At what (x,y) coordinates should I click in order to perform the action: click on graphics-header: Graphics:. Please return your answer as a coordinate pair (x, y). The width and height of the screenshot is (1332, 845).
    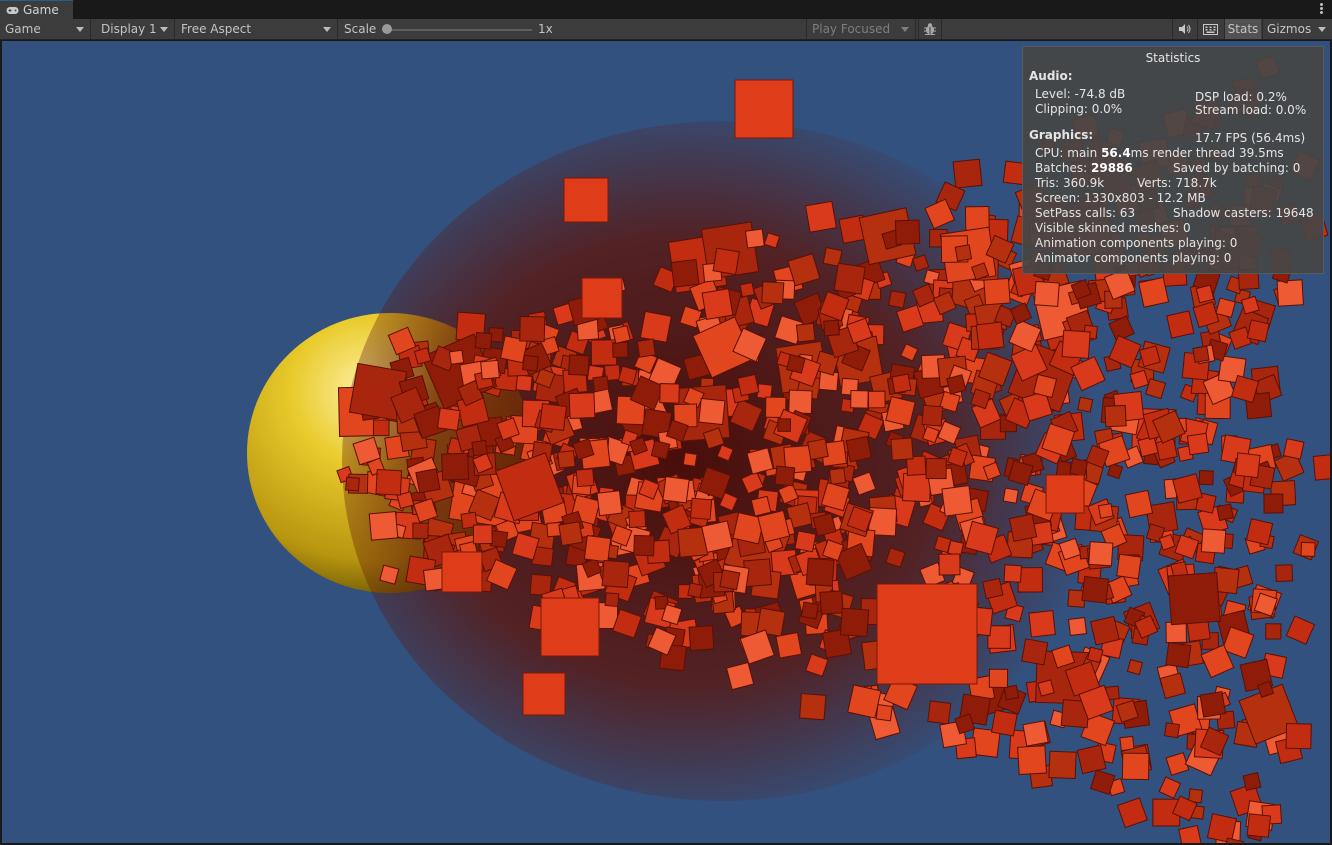
    Looking at the image, I should click on (1061, 135).